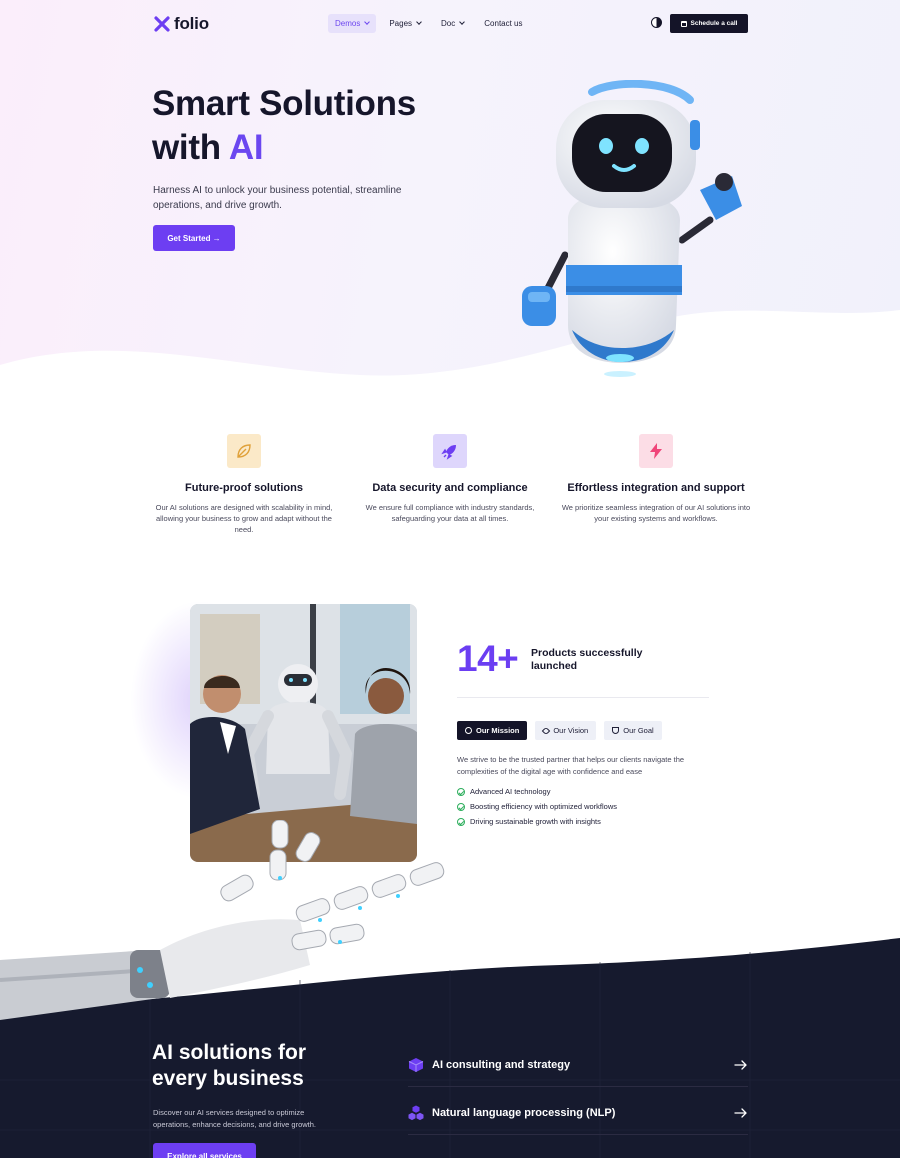  I want to click on schedule-call-label: Schedule a call, so click(714, 23).